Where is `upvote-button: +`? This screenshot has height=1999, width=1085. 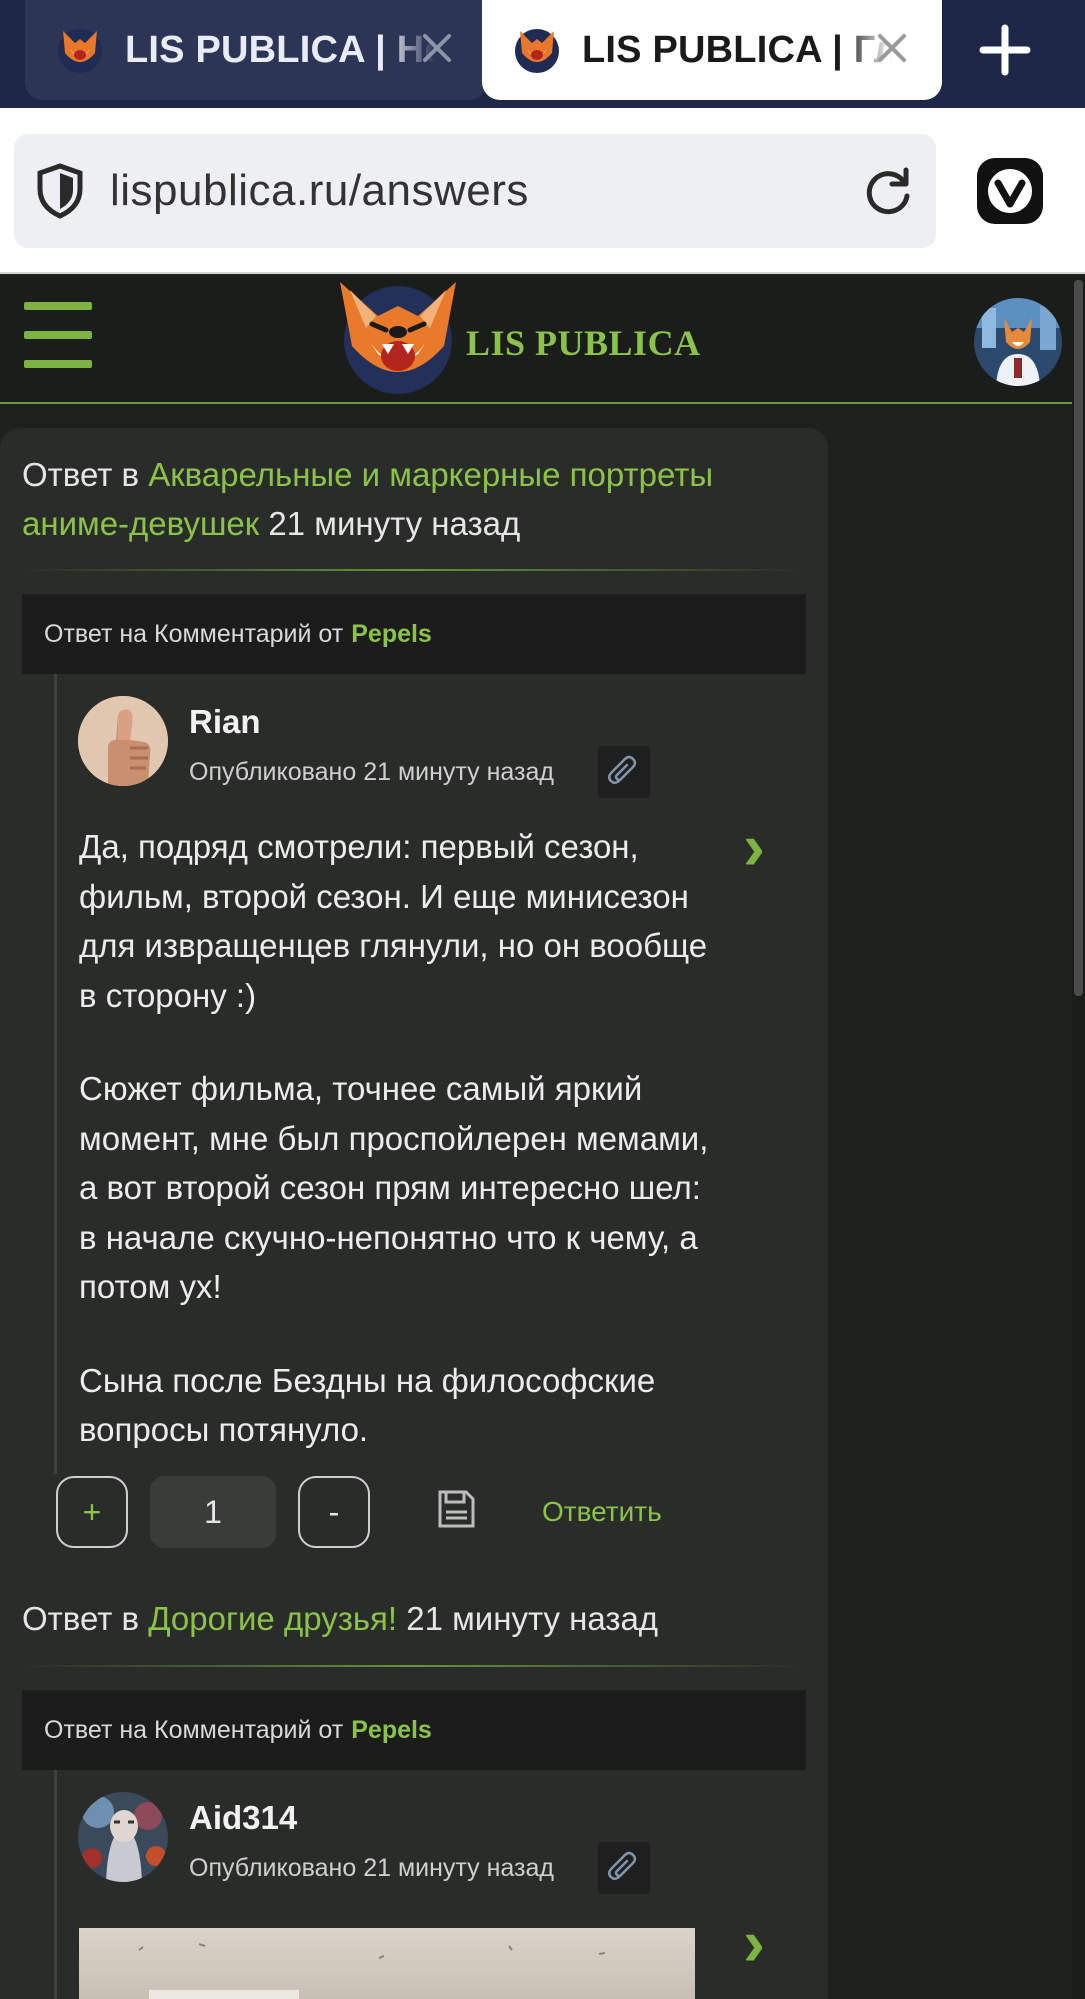
upvote-button: + is located at coordinates (92, 1512).